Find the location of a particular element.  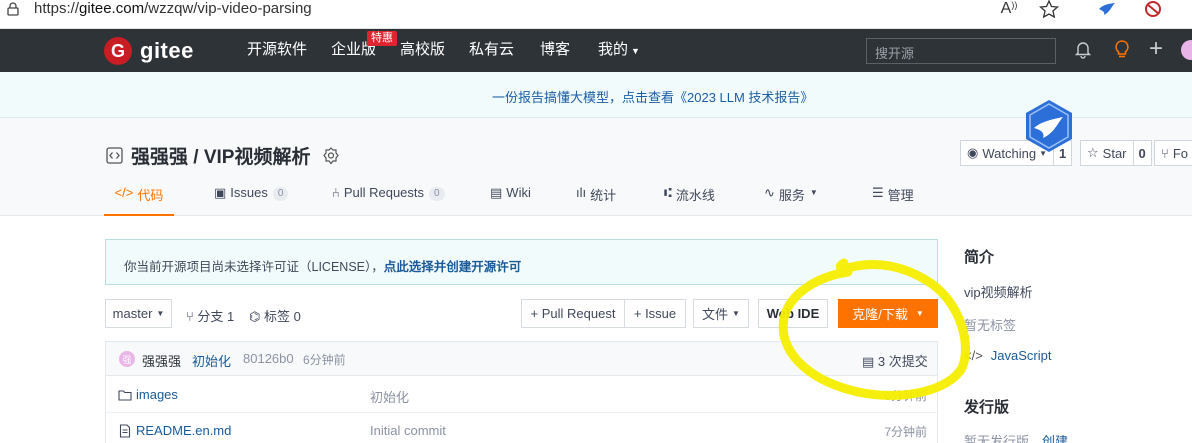

file-row: images 初始化 6分钟前 is located at coordinates (521, 395).